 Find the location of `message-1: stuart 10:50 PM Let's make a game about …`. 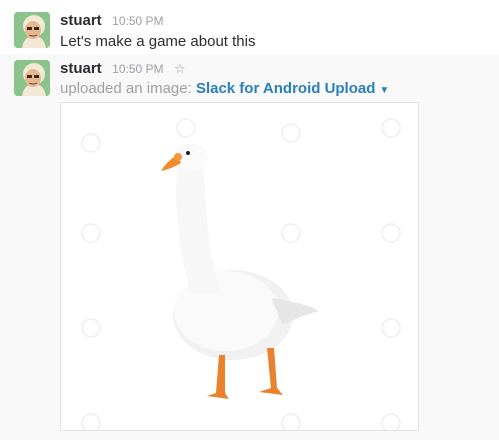

message-1: stuart 10:50 PM Let's make a game about … is located at coordinates (249, 27).